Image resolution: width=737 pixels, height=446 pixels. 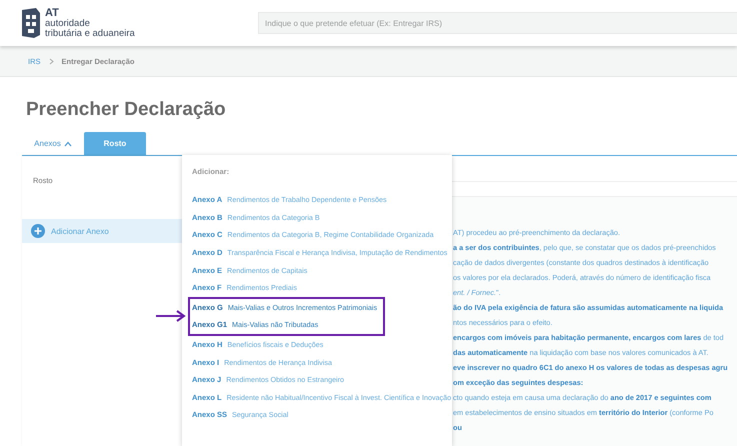 I want to click on caret-icon, so click(x=68, y=143).